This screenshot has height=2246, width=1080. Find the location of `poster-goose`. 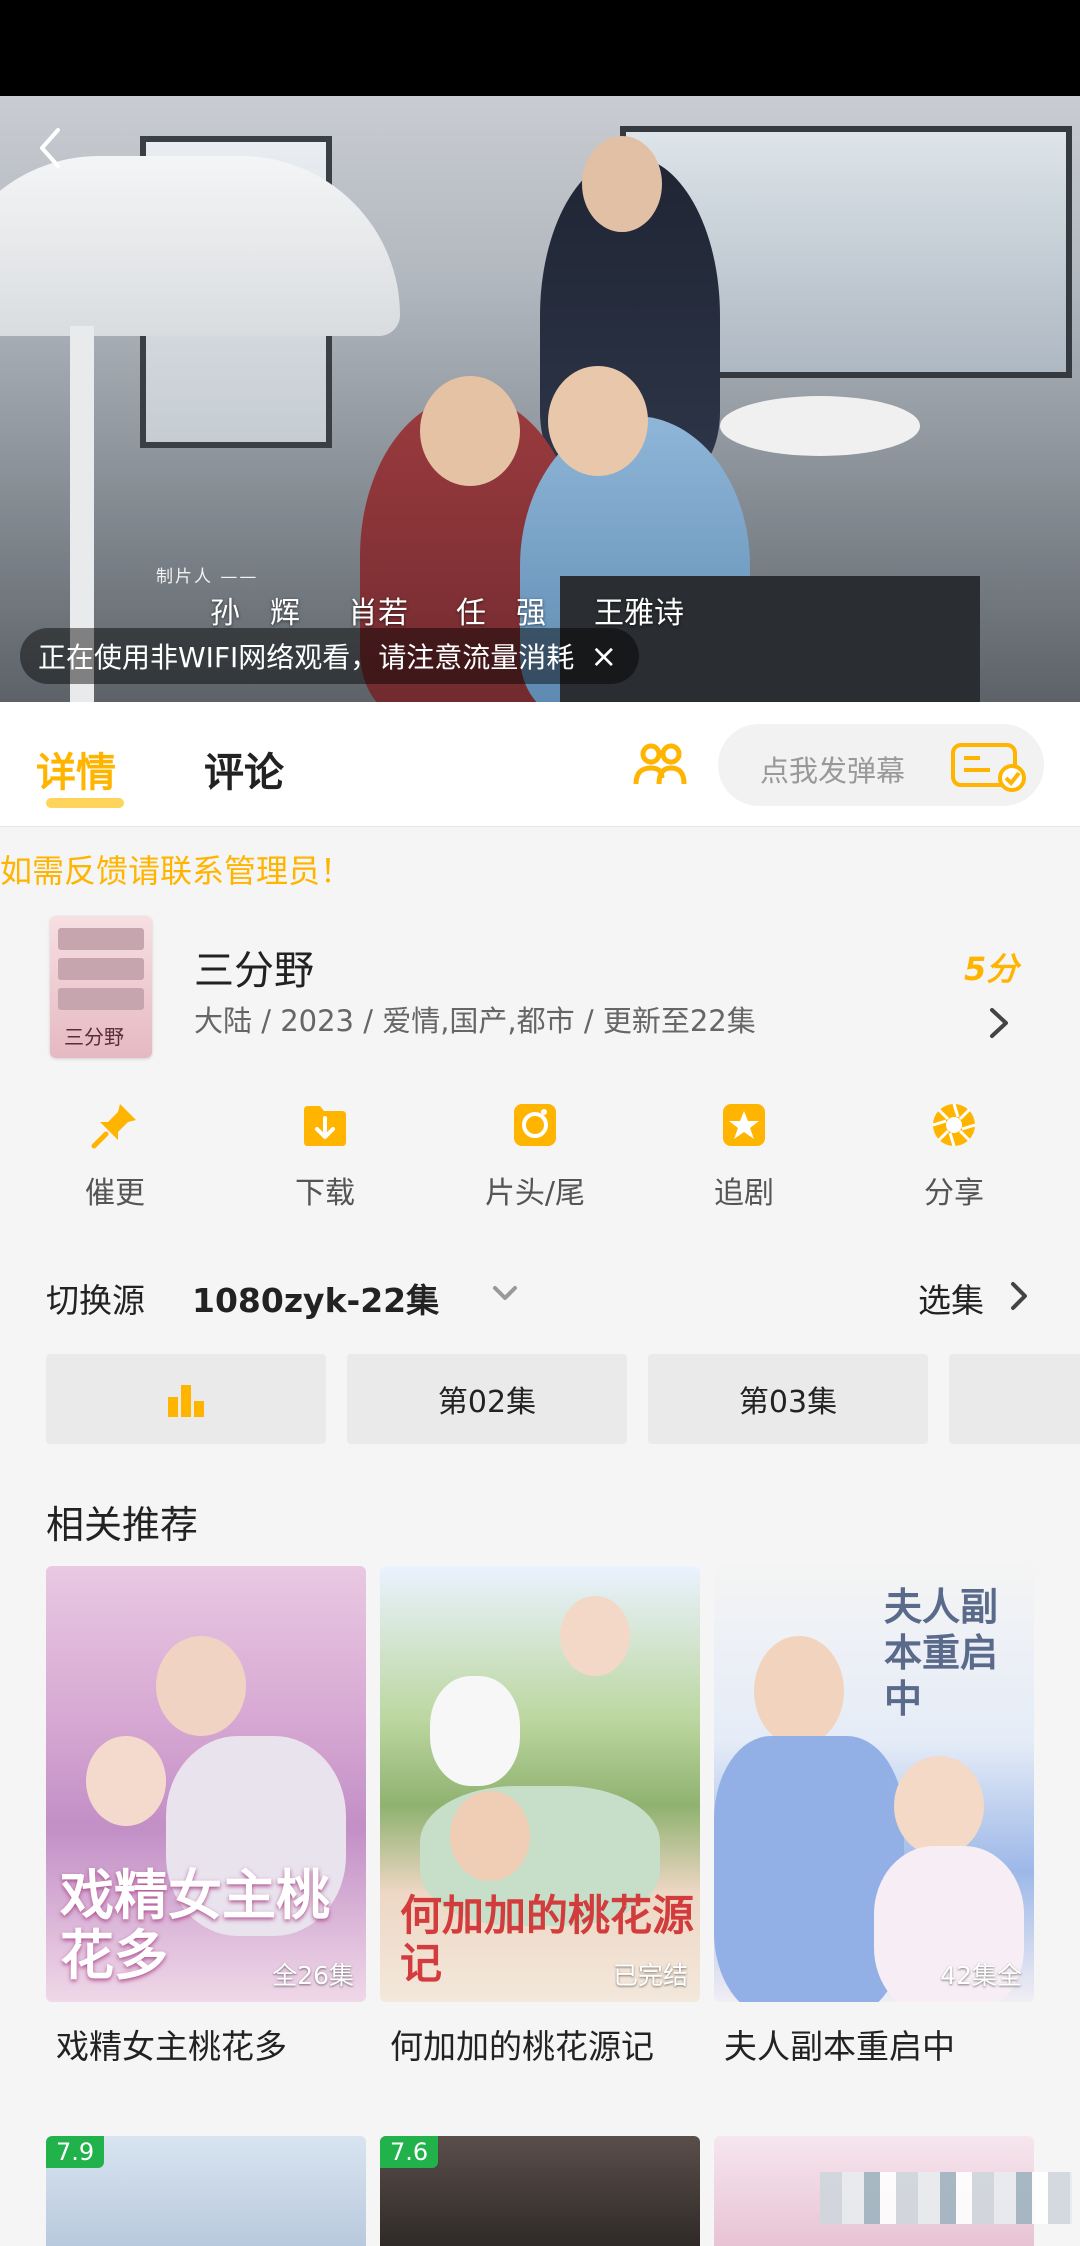

poster-goose is located at coordinates (475, 1731).